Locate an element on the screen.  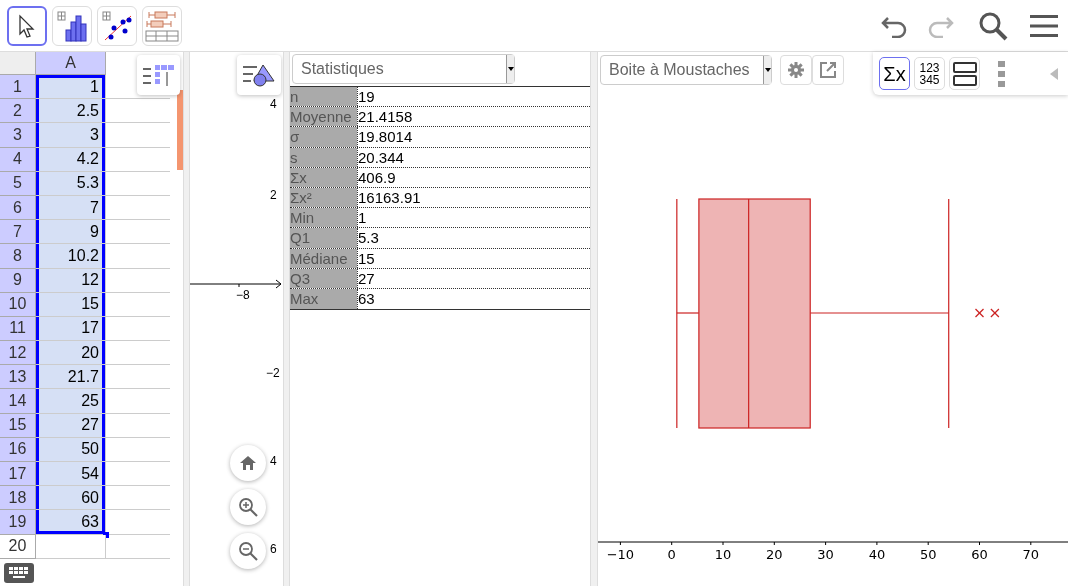
spreadsheet-cell: 1 is located at coordinates (71, 87).